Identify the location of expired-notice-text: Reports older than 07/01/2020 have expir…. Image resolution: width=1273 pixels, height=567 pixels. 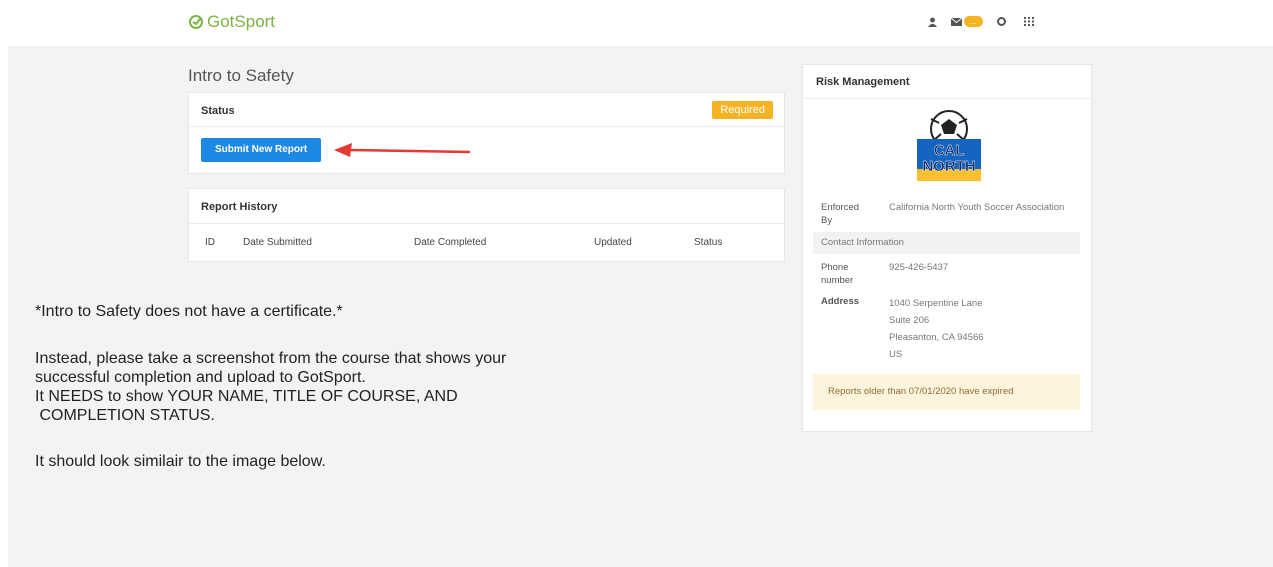
(921, 391).